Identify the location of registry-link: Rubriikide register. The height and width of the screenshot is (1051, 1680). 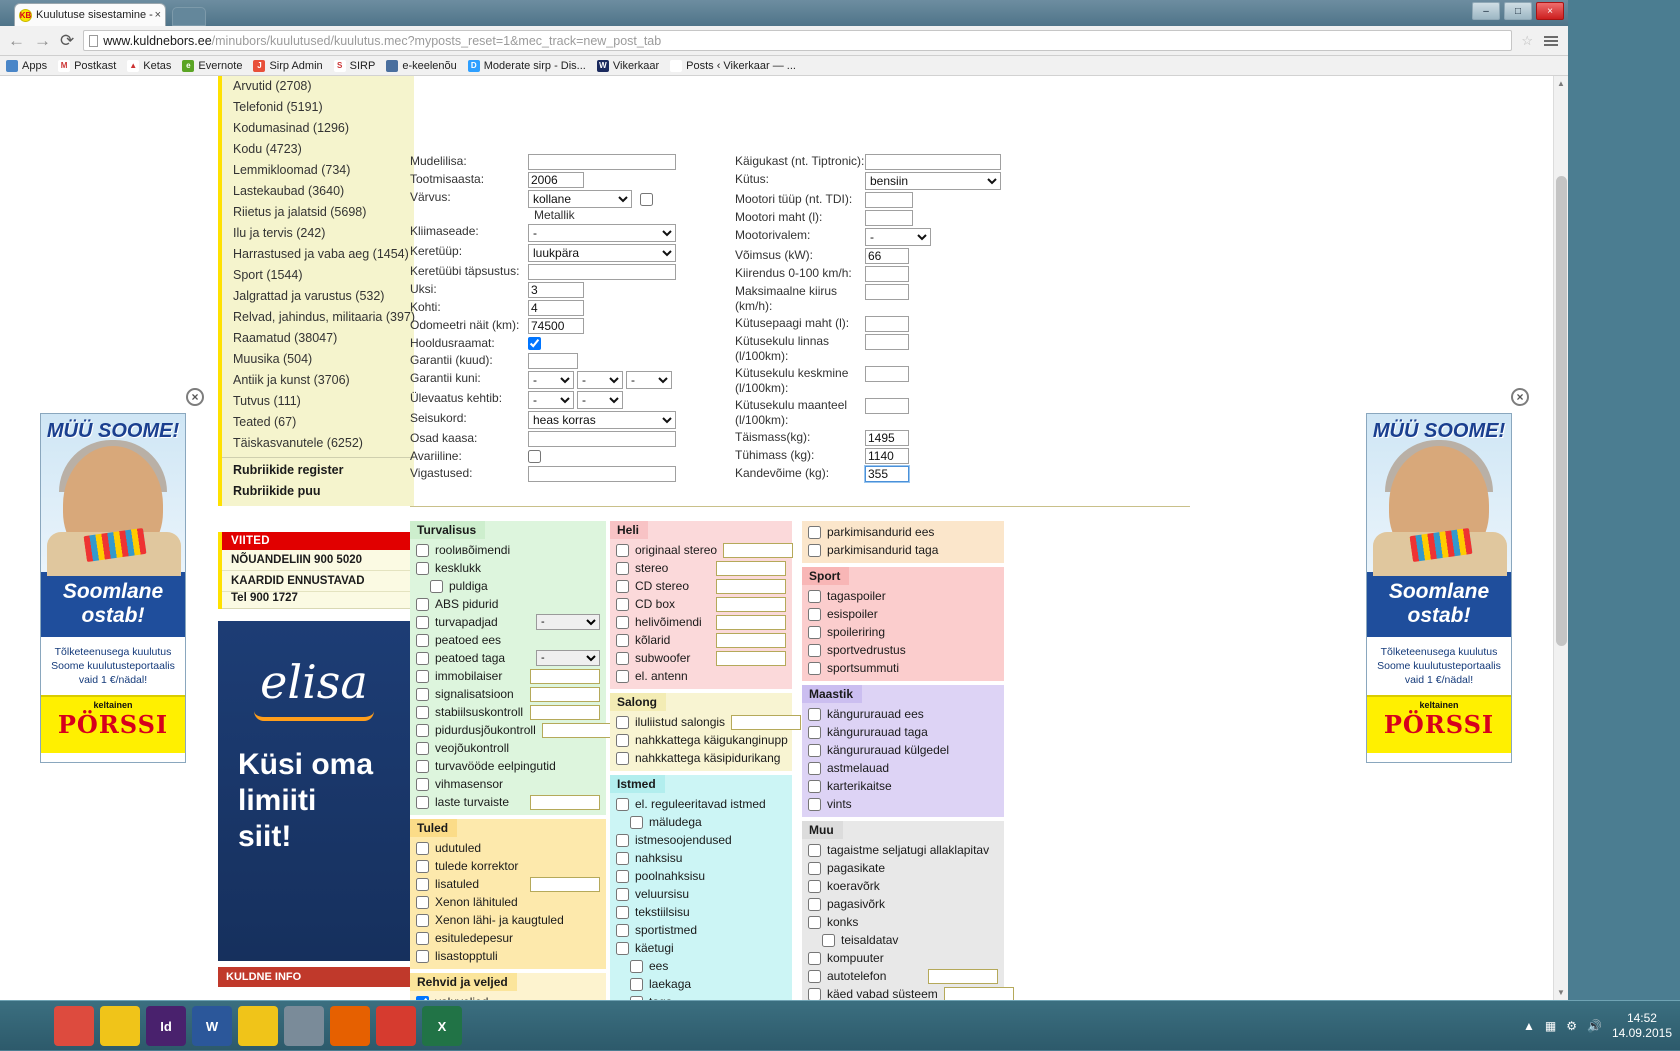
(318, 470).